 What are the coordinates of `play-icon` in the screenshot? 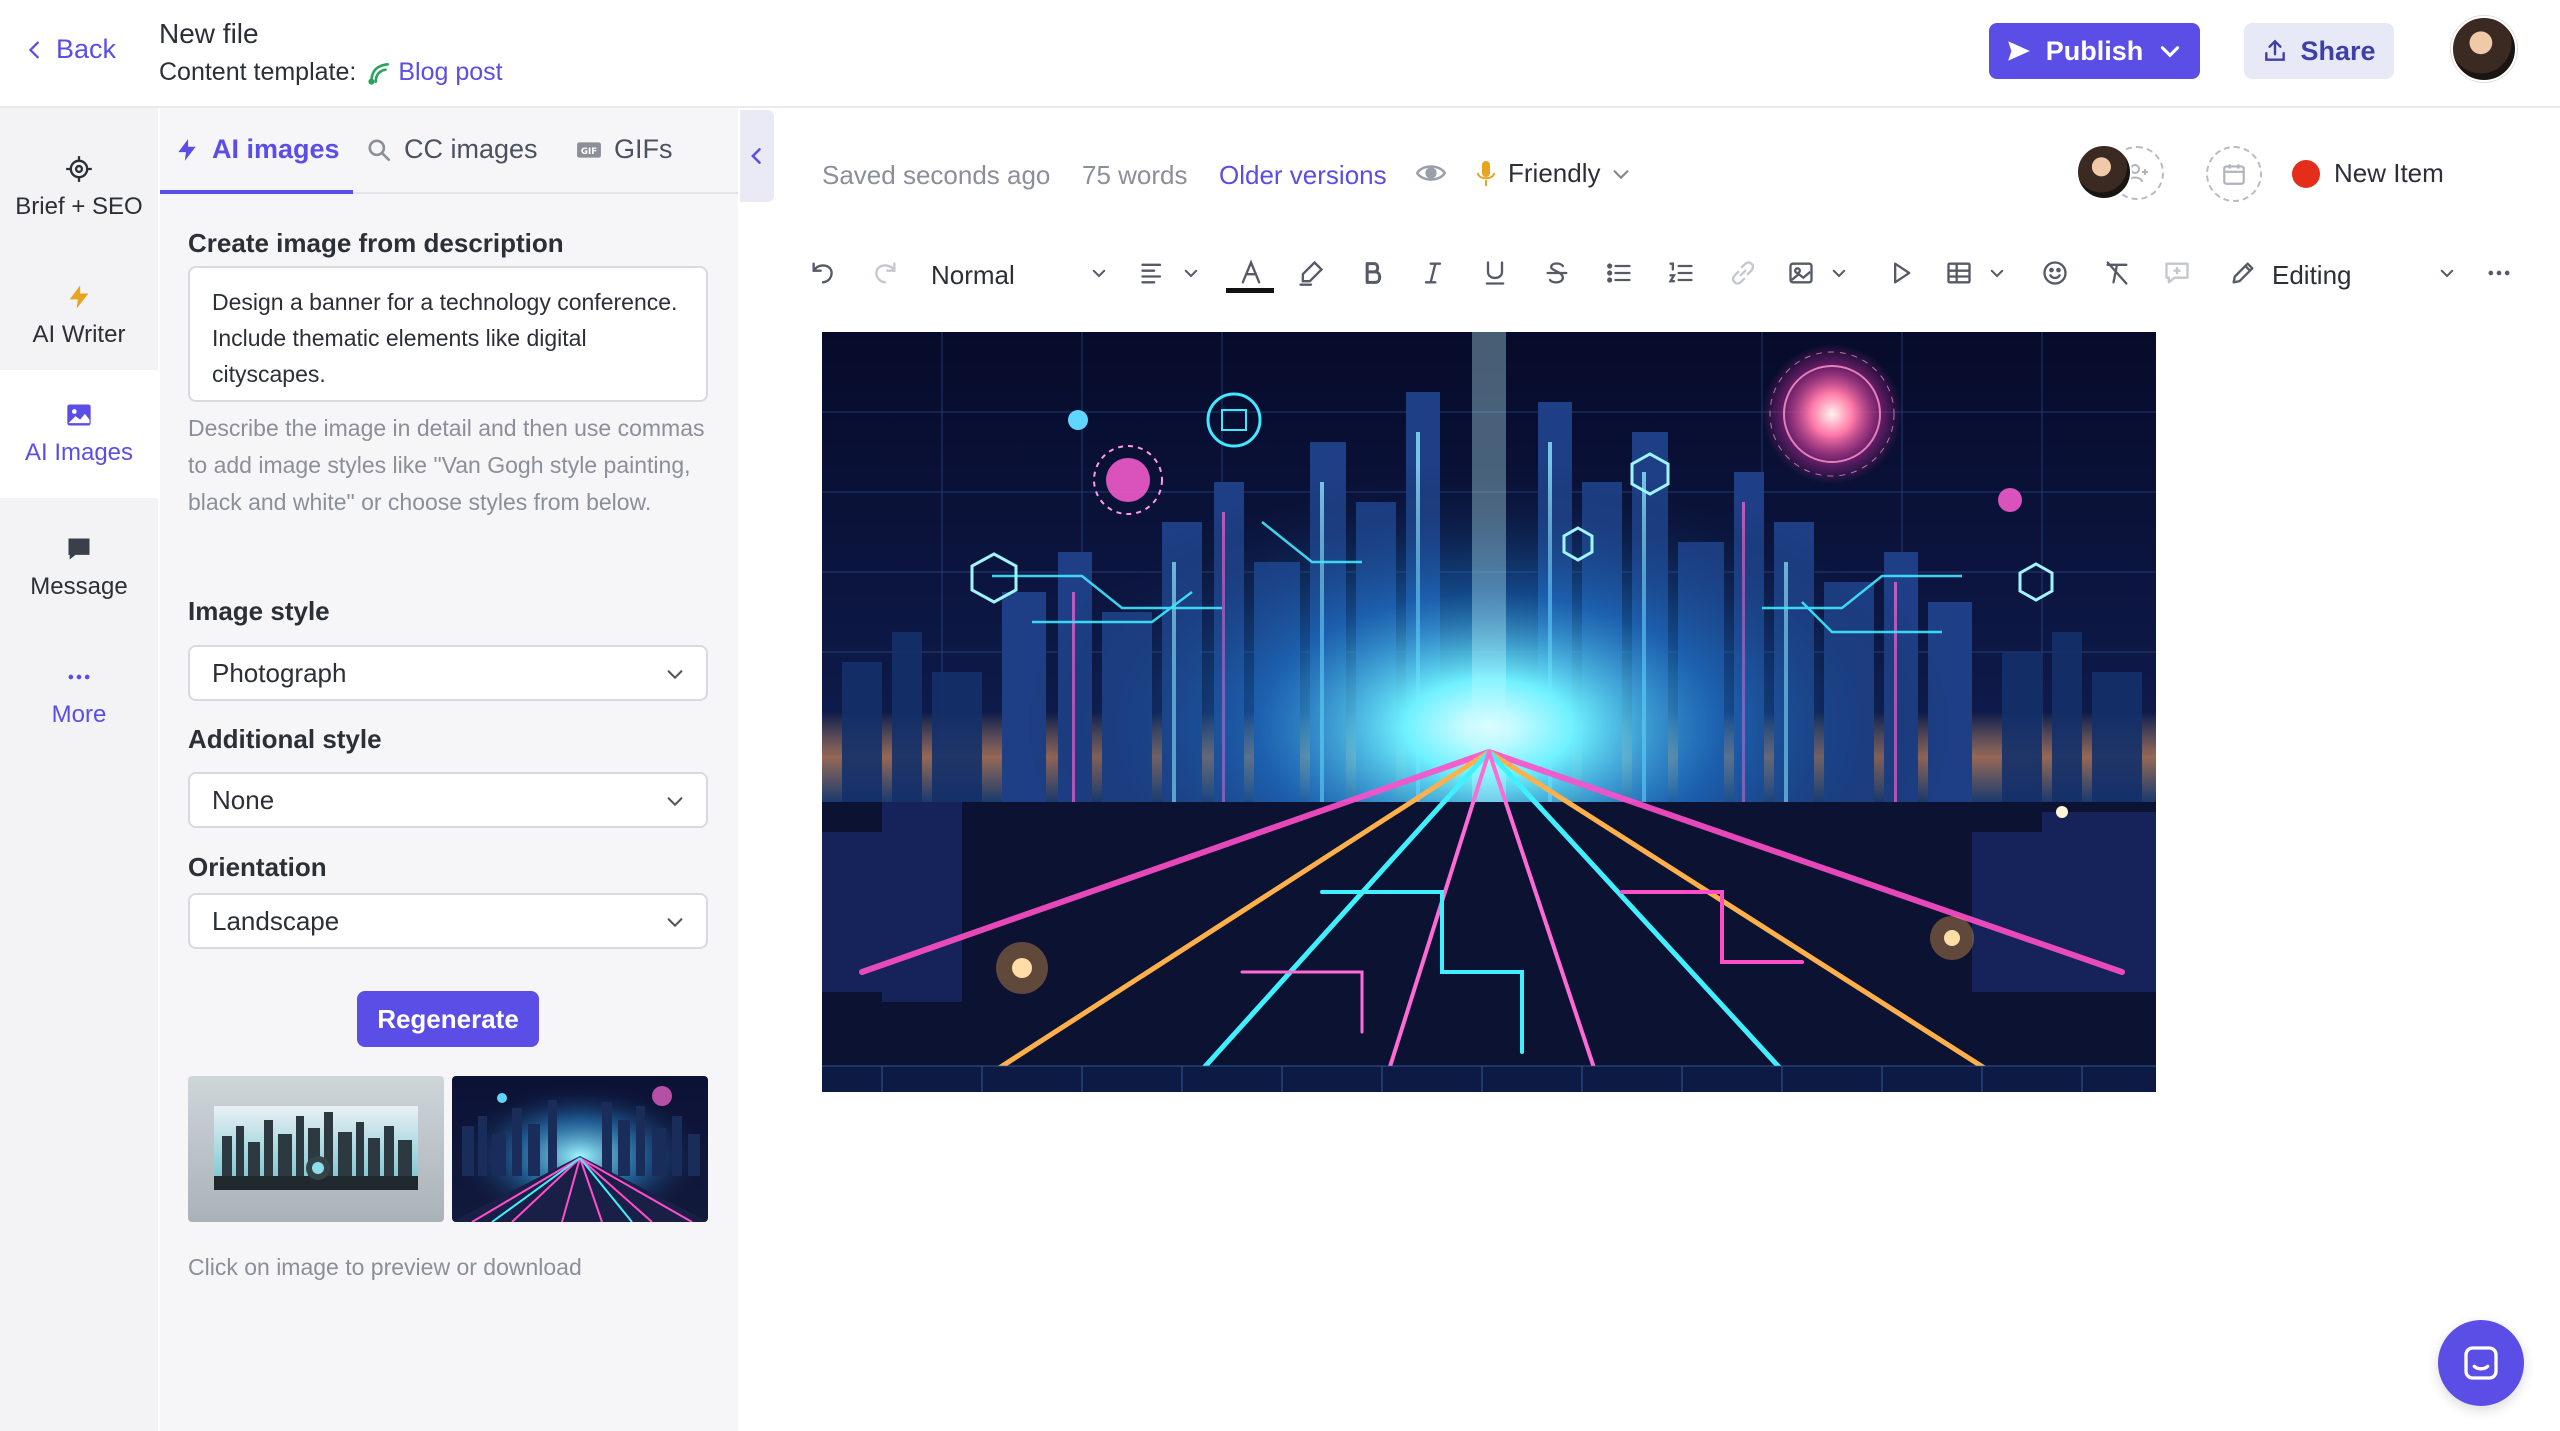 It's located at (1902, 273).